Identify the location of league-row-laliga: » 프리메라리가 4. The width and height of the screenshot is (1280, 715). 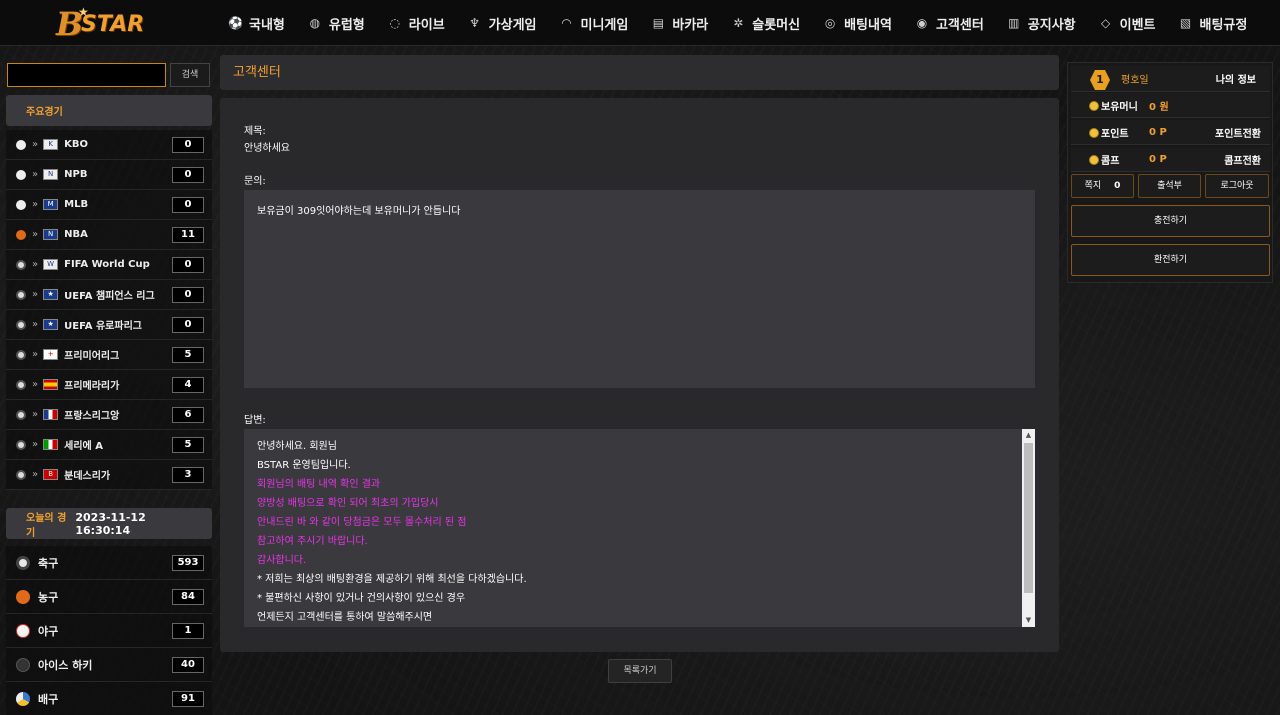
(109, 385).